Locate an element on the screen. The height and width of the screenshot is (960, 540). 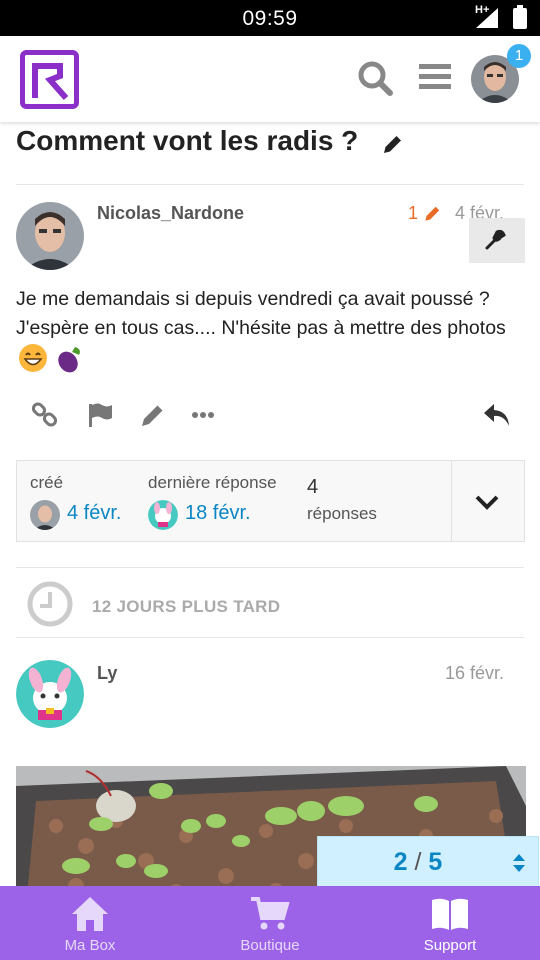
last-reply-avatar is located at coordinates (163, 515).